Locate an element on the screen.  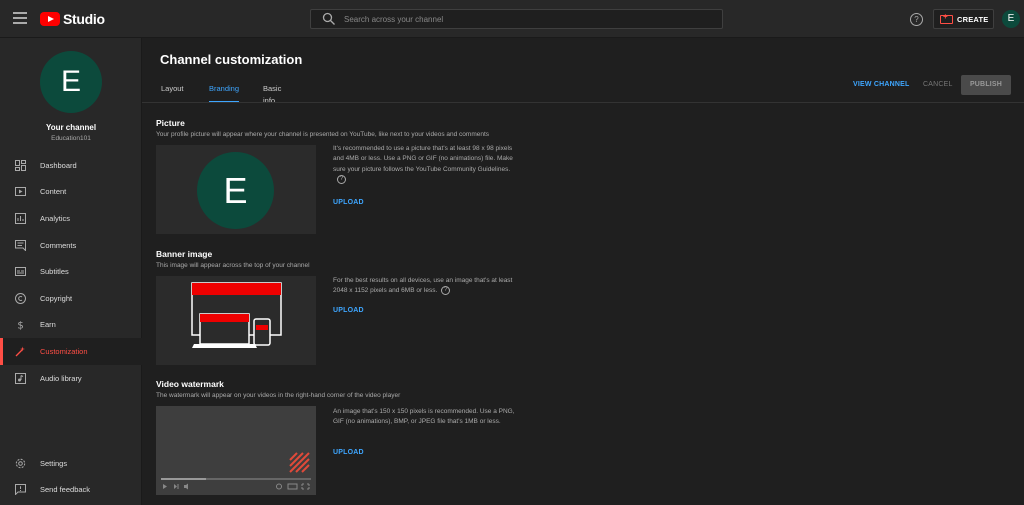
sidebar-item-audio-library: Audio library is located at coordinates (71, 378).